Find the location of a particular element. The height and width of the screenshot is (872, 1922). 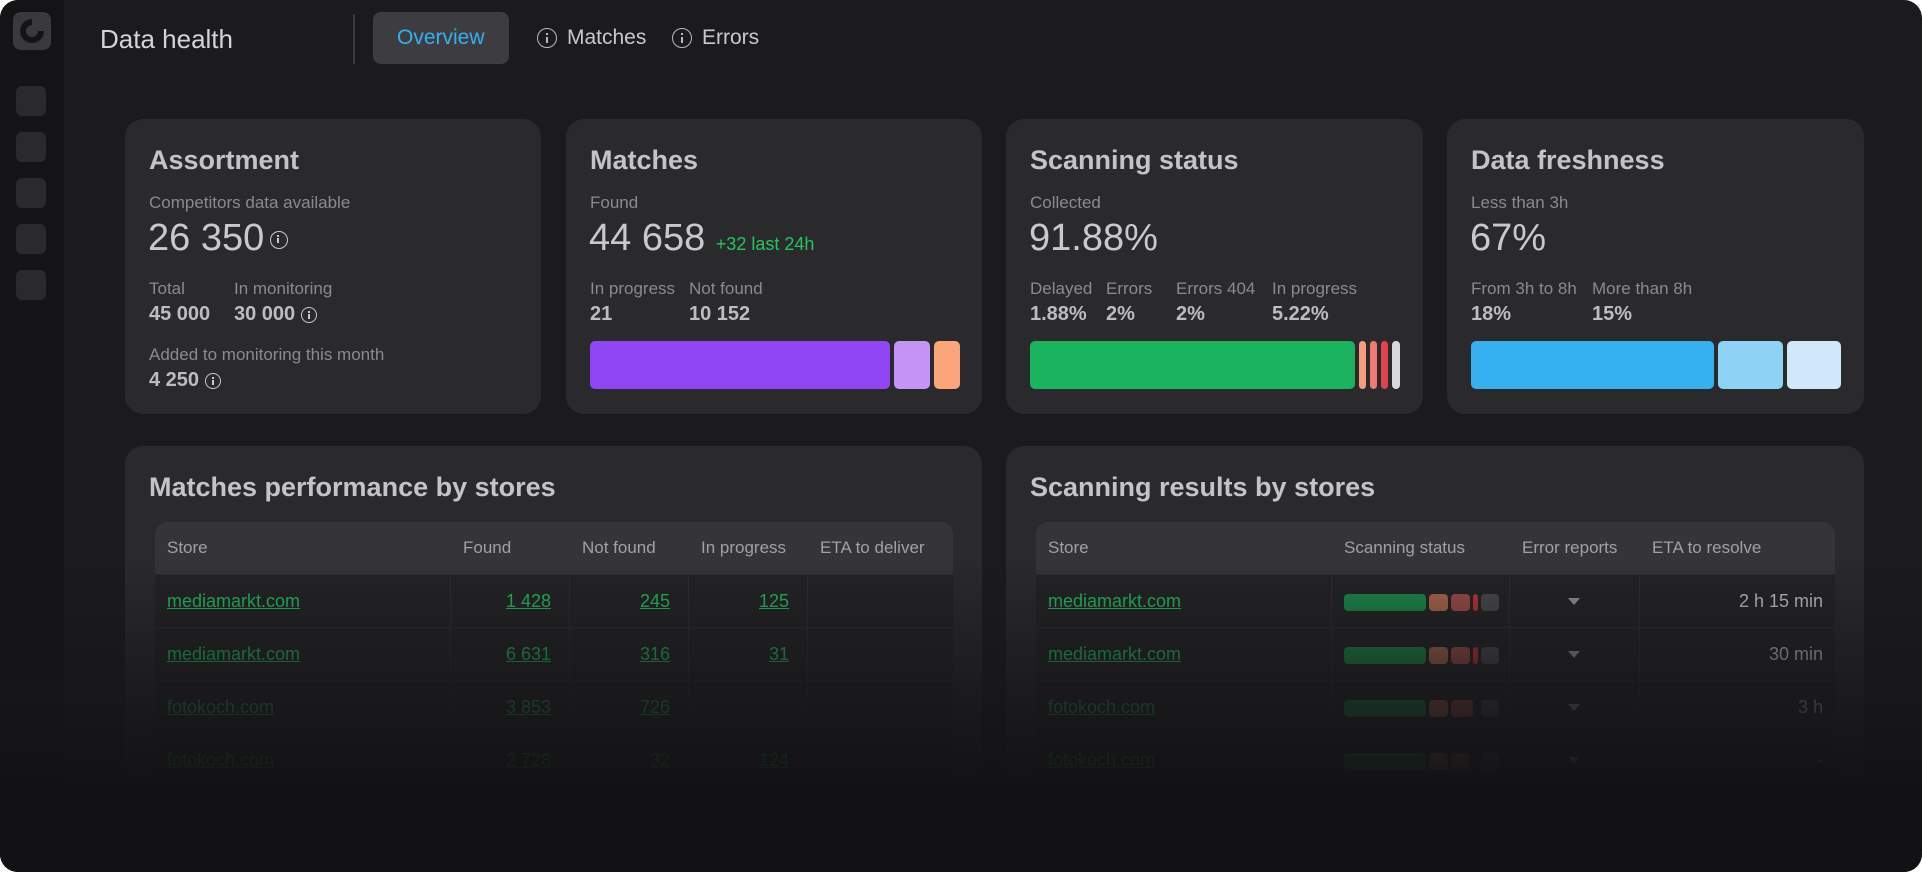

found-link: 6 631 is located at coordinates (528, 654).